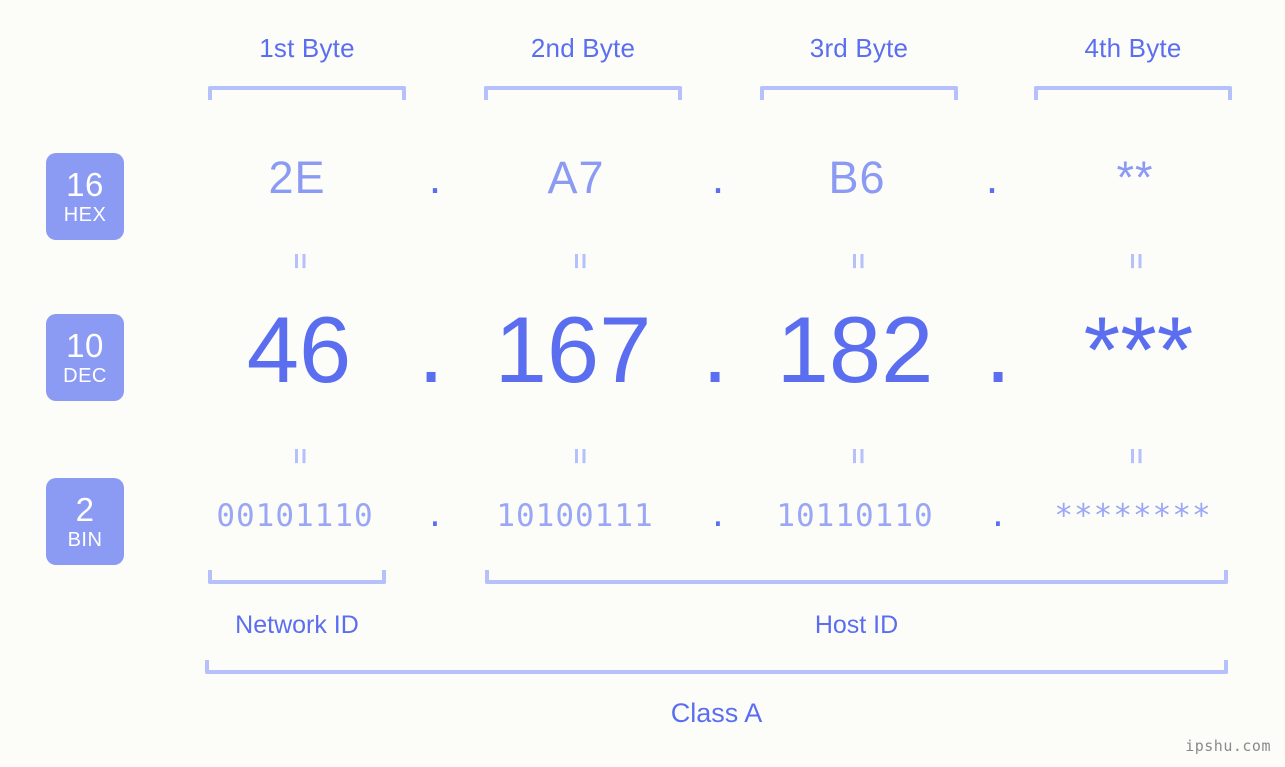 This screenshot has width=1285, height=767. Describe the element at coordinates (573, 349) in the screenshot. I see `dec-byte-2: 167` at that location.